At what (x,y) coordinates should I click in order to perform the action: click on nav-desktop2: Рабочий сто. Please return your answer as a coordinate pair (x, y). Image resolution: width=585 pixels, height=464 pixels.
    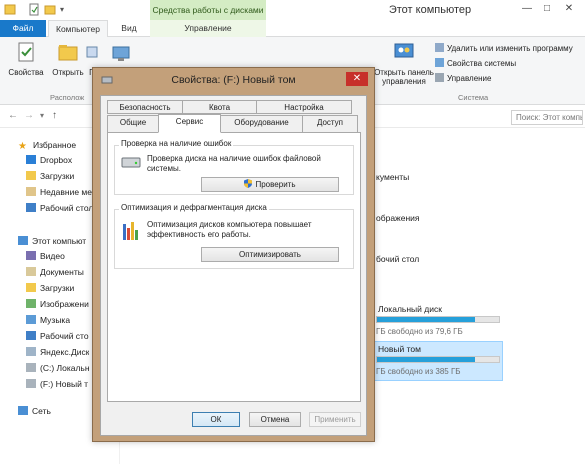
    Looking at the image, I should click on (57, 336).